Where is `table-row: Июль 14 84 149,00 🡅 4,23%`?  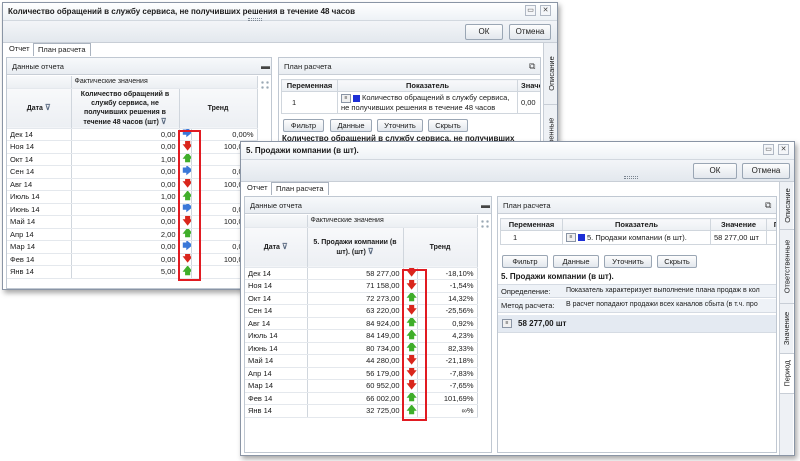
table-row: Июль 14 84 149,00 🡅 4,23% is located at coordinates (361, 336).